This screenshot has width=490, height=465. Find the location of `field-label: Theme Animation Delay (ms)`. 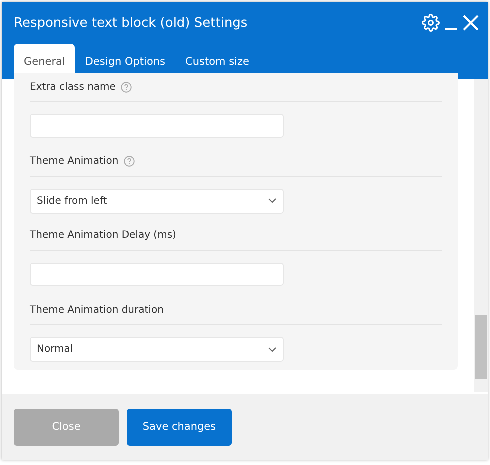

field-label: Theme Animation Delay (ms) is located at coordinates (103, 236).